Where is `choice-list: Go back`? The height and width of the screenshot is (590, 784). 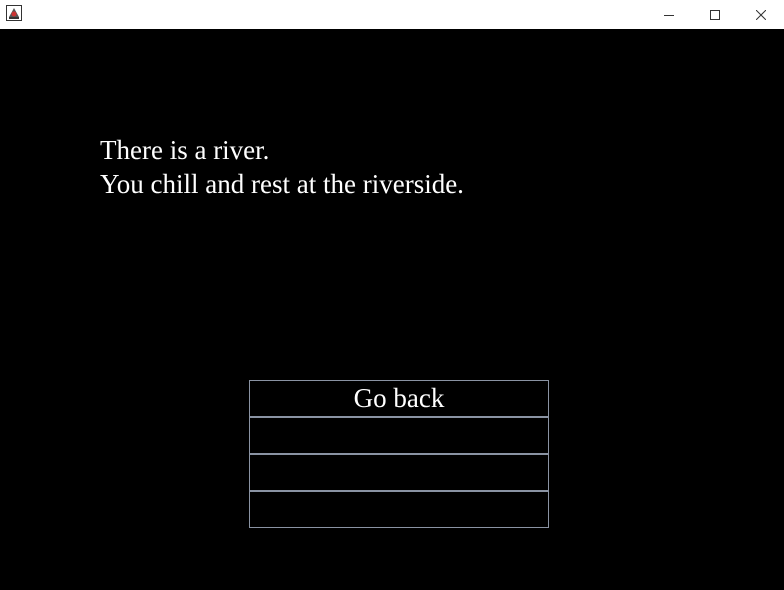
choice-list: Go back is located at coordinates (399, 454).